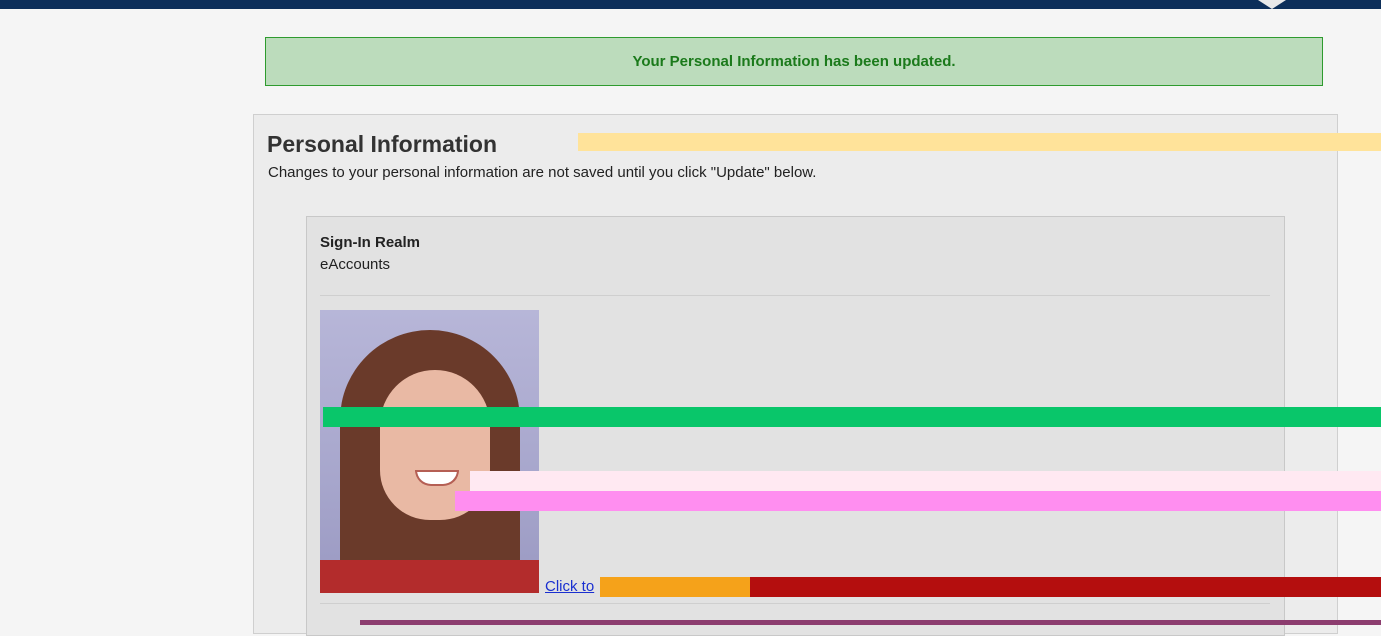  What do you see at coordinates (429, 451) in the screenshot?
I see `profile-photo` at bounding box center [429, 451].